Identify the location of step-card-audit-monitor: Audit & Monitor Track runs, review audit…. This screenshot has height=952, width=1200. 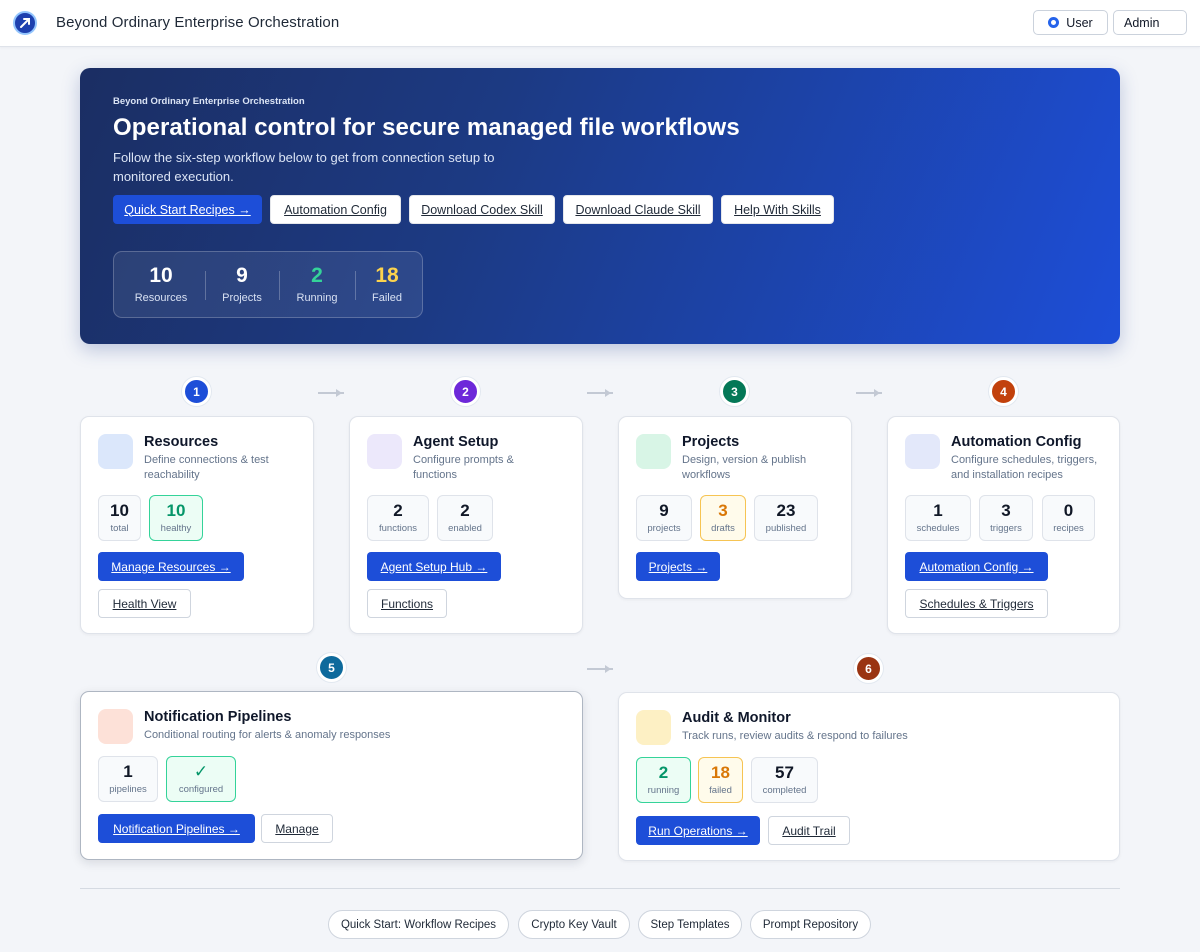
(869, 776).